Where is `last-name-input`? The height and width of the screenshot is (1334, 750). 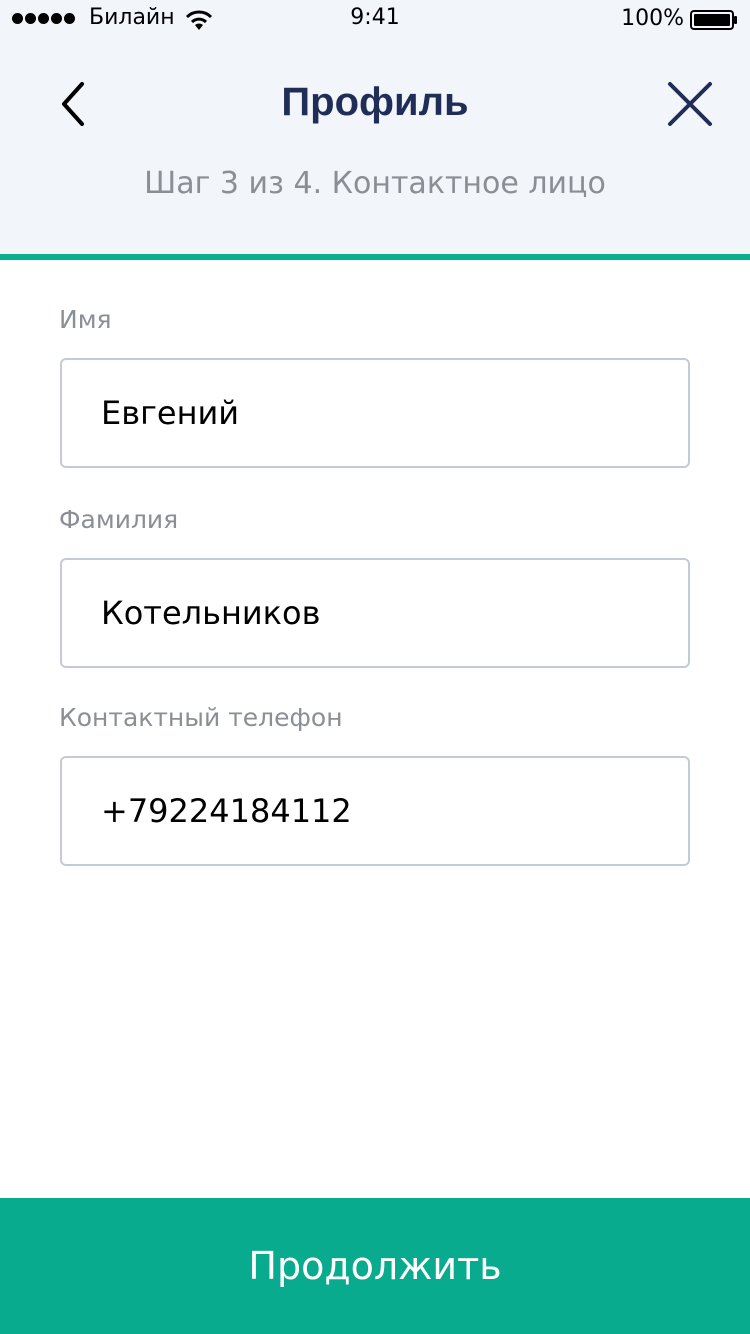
last-name-input is located at coordinates (394, 613).